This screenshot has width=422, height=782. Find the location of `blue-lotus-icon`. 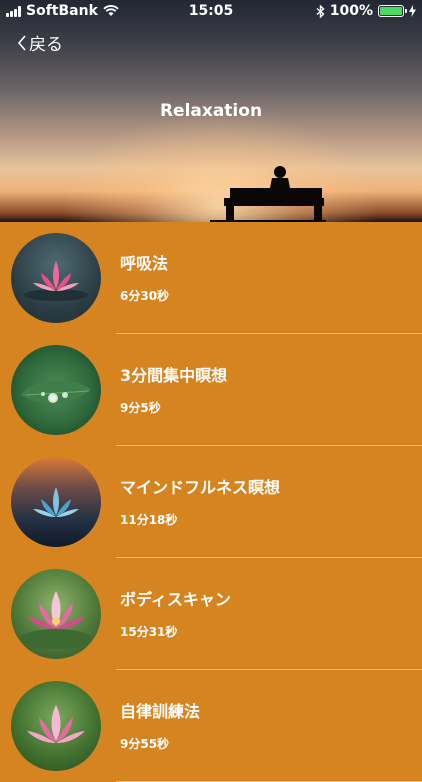

blue-lotus-icon is located at coordinates (56, 502).